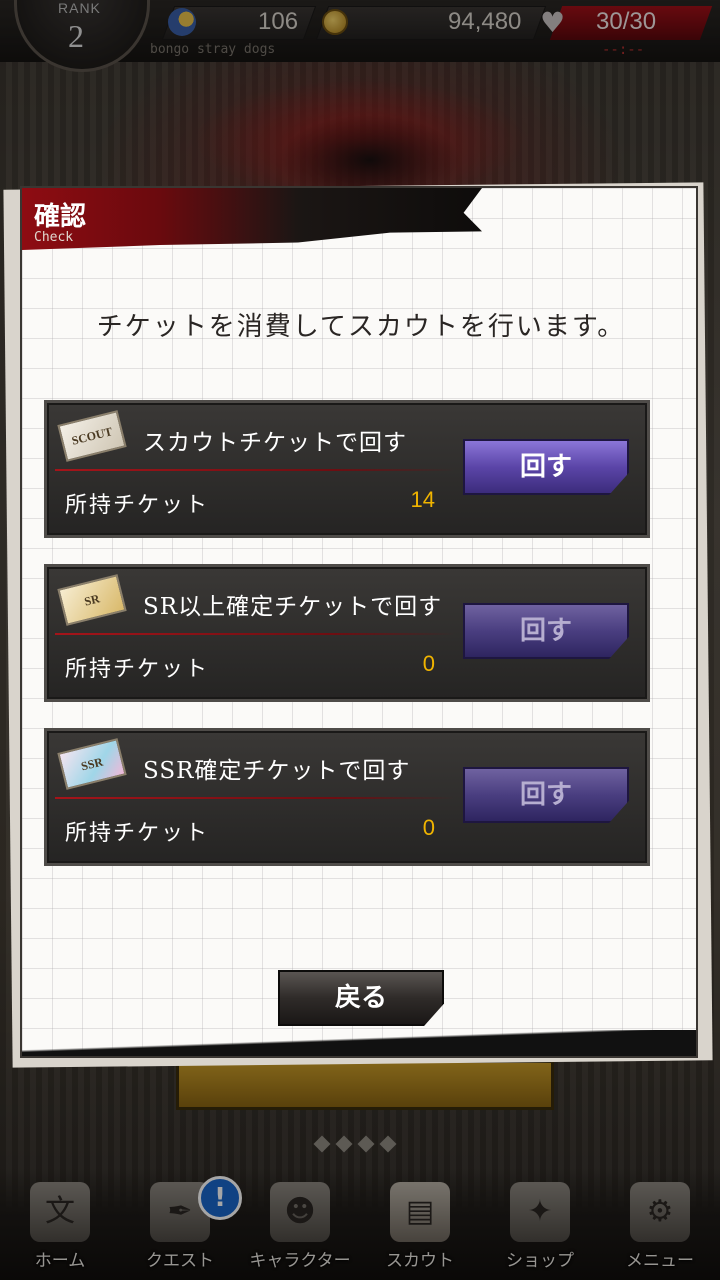 The width and height of the screenshot is (720, 1280). I want to click on dialog-title-sub: Check, so click(54, 237).